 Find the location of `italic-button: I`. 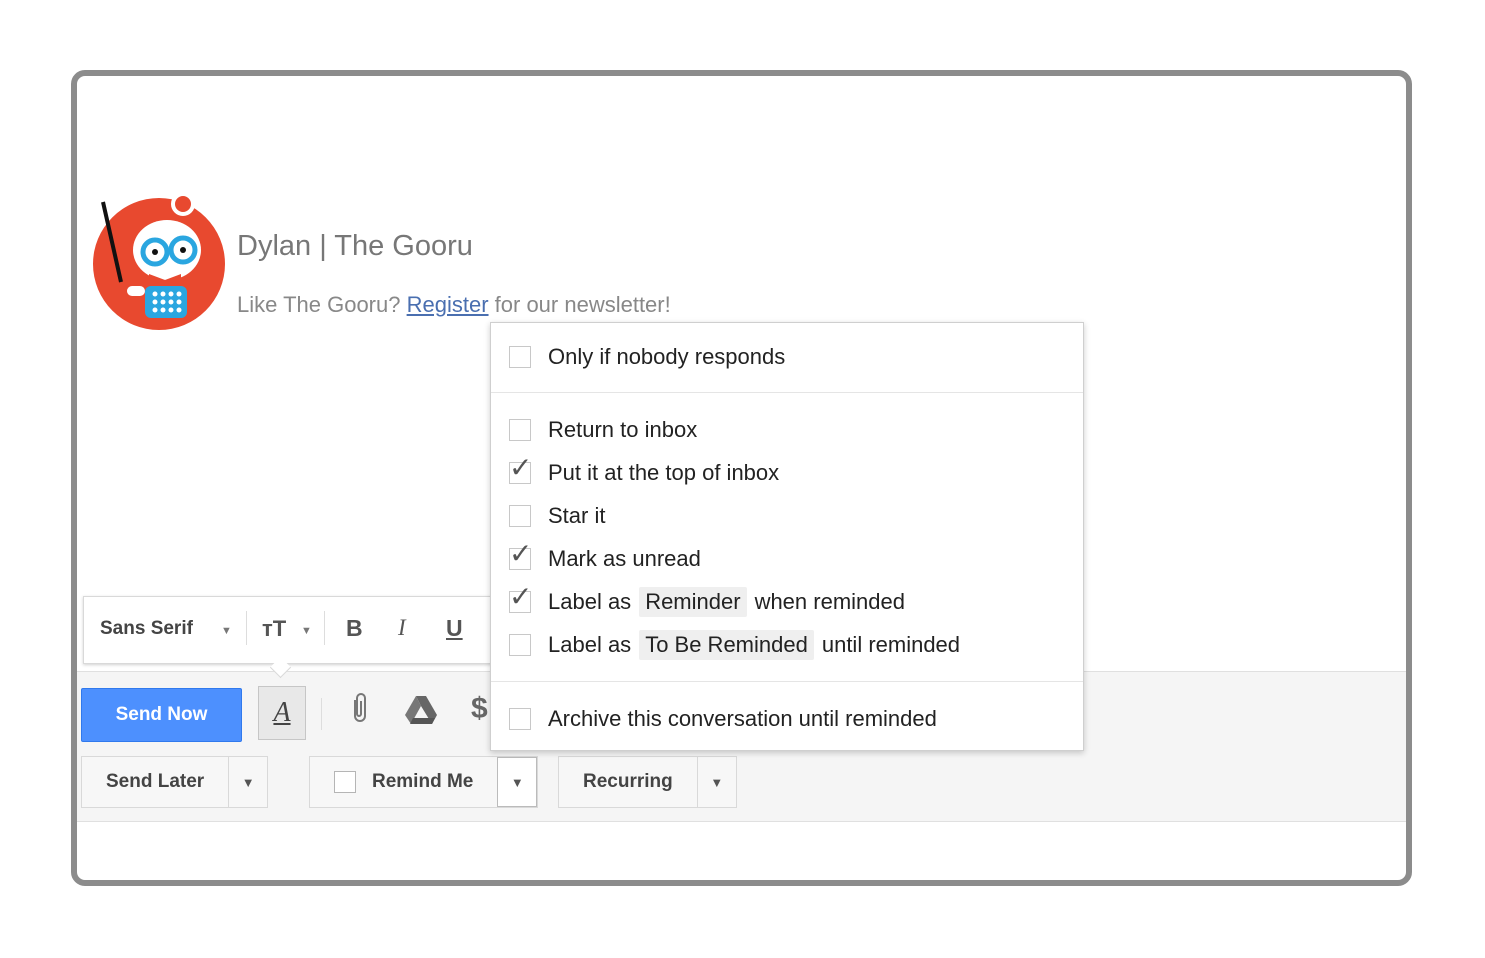

italic-button: I is located at coordinates (402, 628).